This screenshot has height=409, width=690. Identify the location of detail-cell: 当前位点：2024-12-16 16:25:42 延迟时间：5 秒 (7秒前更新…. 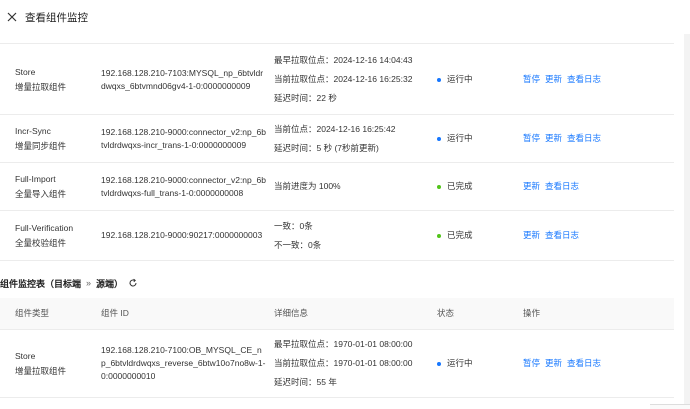
(354, 138).